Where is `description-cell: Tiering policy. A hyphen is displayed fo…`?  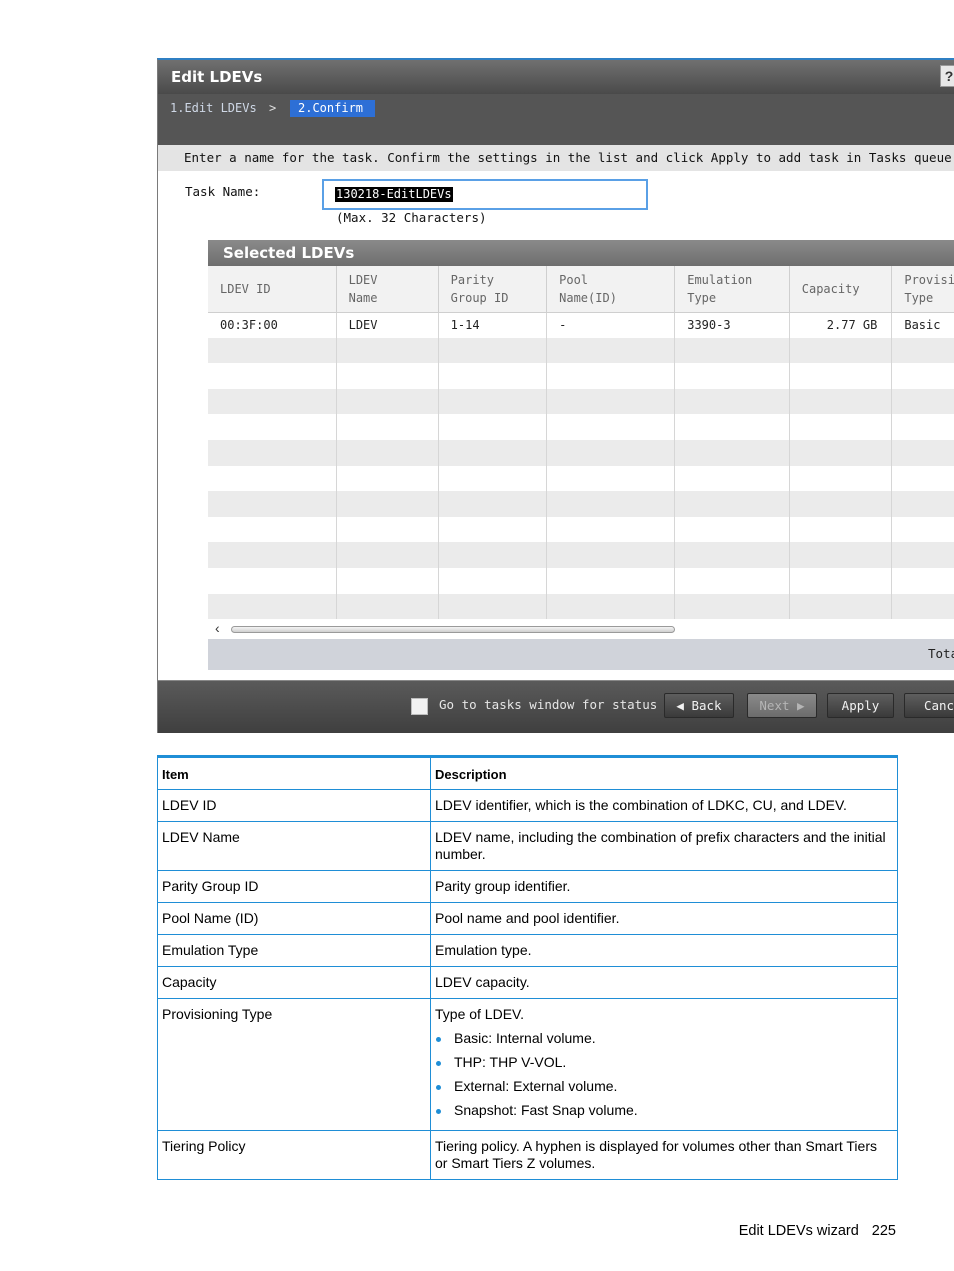
description-cell: Tiering policy. A hyphen is displayed fo… is located at coordinates (664, 1155).